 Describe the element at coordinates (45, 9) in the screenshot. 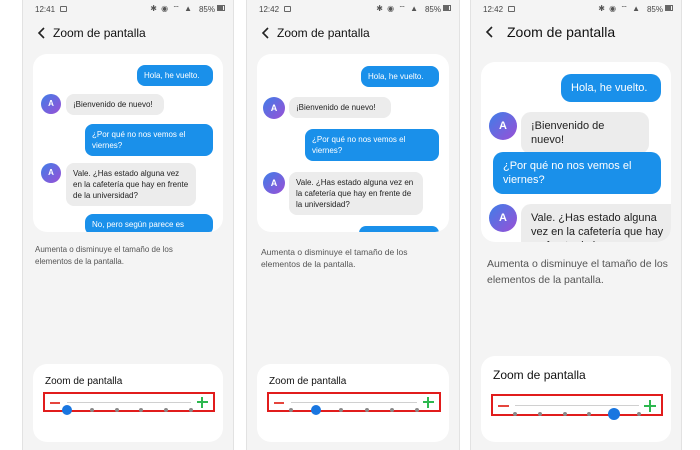

I see `status-time: 12:41` at that location.